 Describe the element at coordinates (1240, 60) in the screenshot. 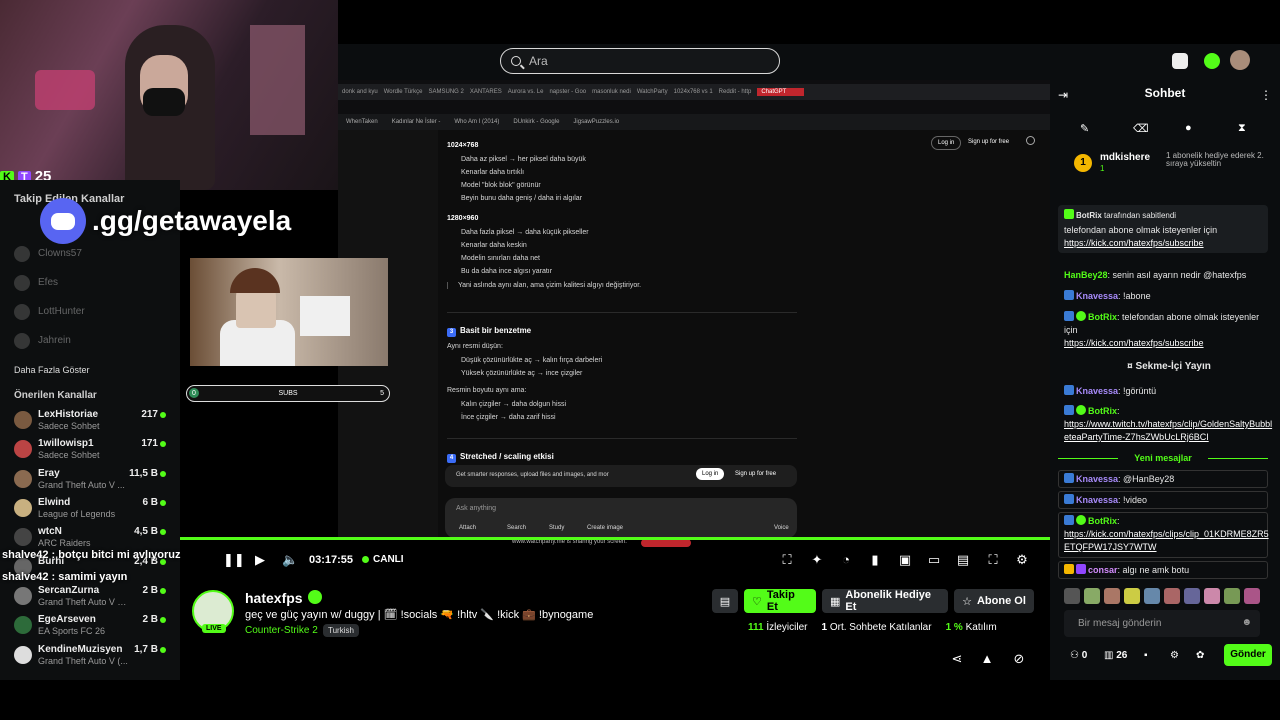

I see `user-avatar` at that location.